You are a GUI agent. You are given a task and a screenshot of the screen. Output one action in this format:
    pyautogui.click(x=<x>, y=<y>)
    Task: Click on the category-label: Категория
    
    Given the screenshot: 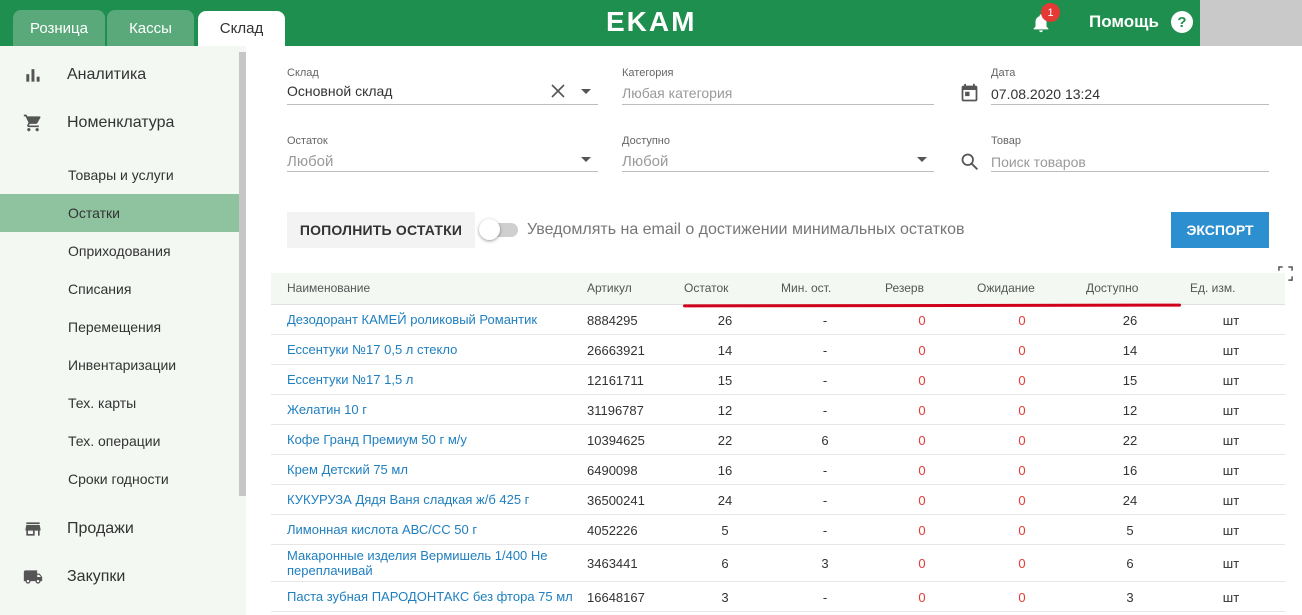 What is the action you would take?
    pyautogui.click(x=648, y=73)
    